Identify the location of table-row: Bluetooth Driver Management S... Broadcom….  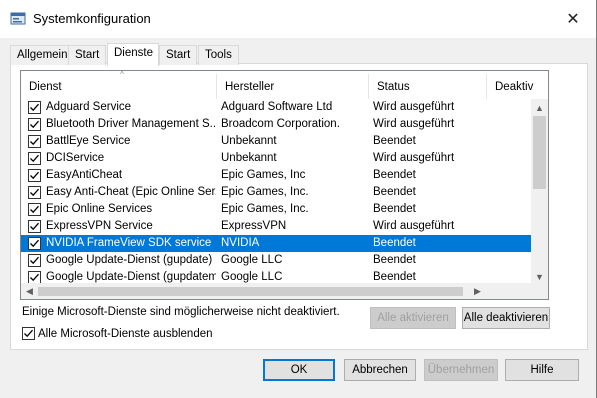
(276, 124).